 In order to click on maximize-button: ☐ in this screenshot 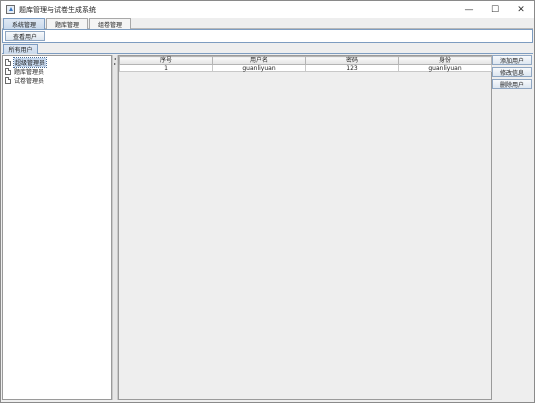, I will do `click(495, 9)`.